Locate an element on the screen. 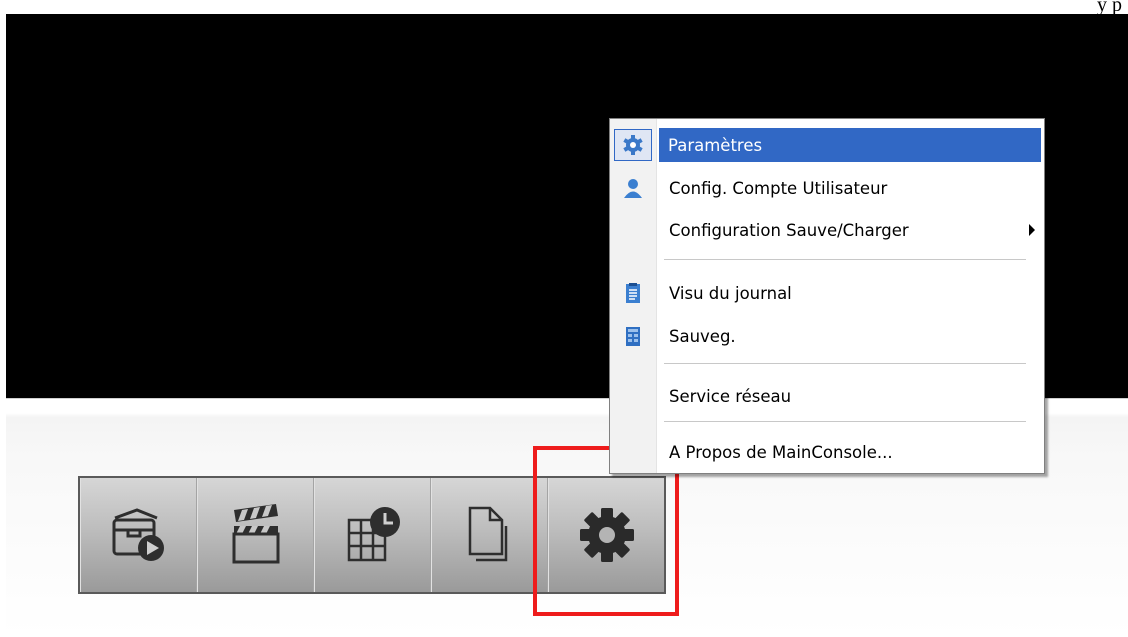  menu-item-configuration-sauve-charger: Configuration Sauve/Charger is located at coordinates (827, 230).